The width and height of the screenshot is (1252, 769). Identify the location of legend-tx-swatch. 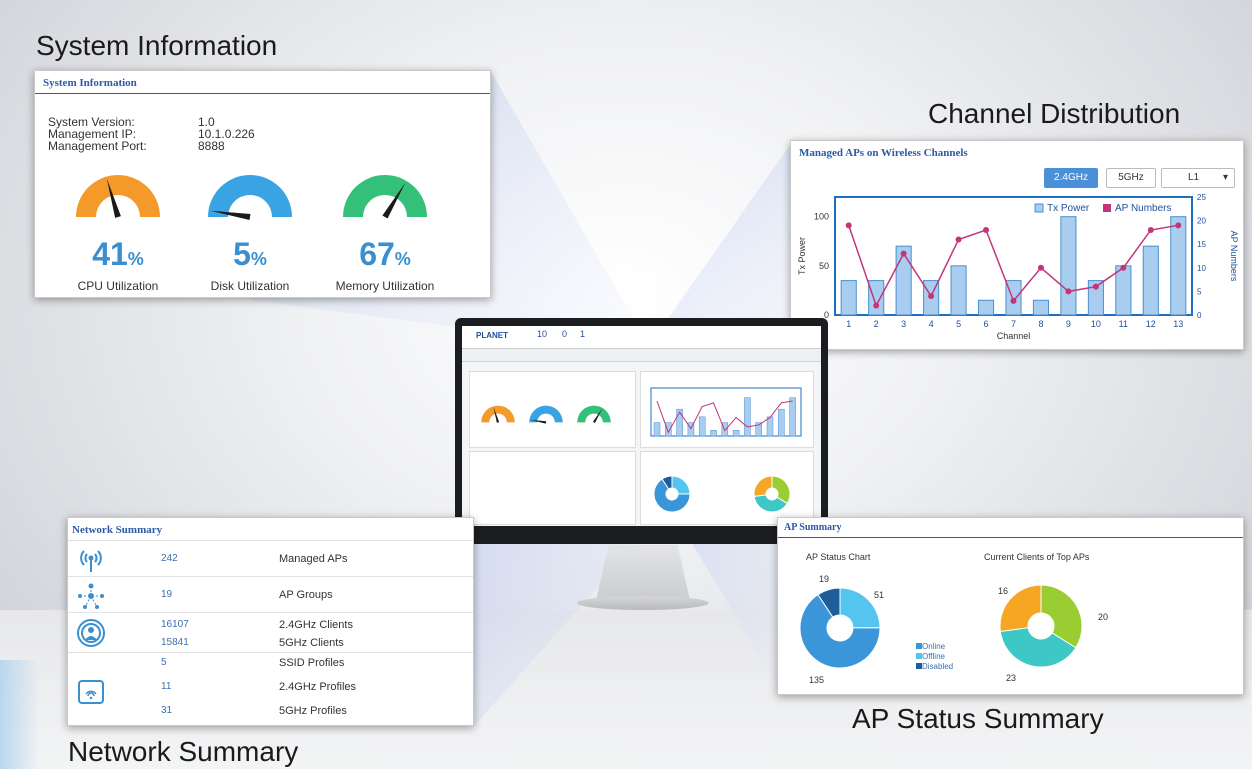
(1039, 208).